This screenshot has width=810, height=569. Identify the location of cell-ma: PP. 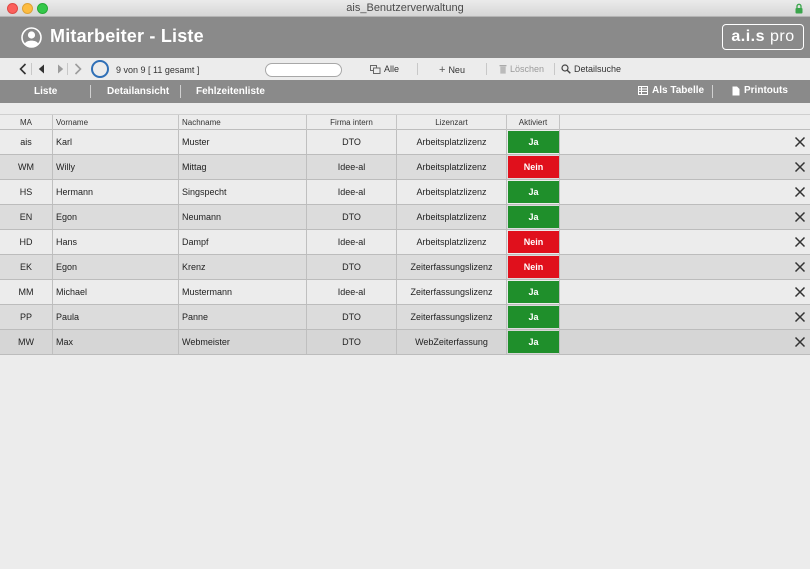
(26, 317).